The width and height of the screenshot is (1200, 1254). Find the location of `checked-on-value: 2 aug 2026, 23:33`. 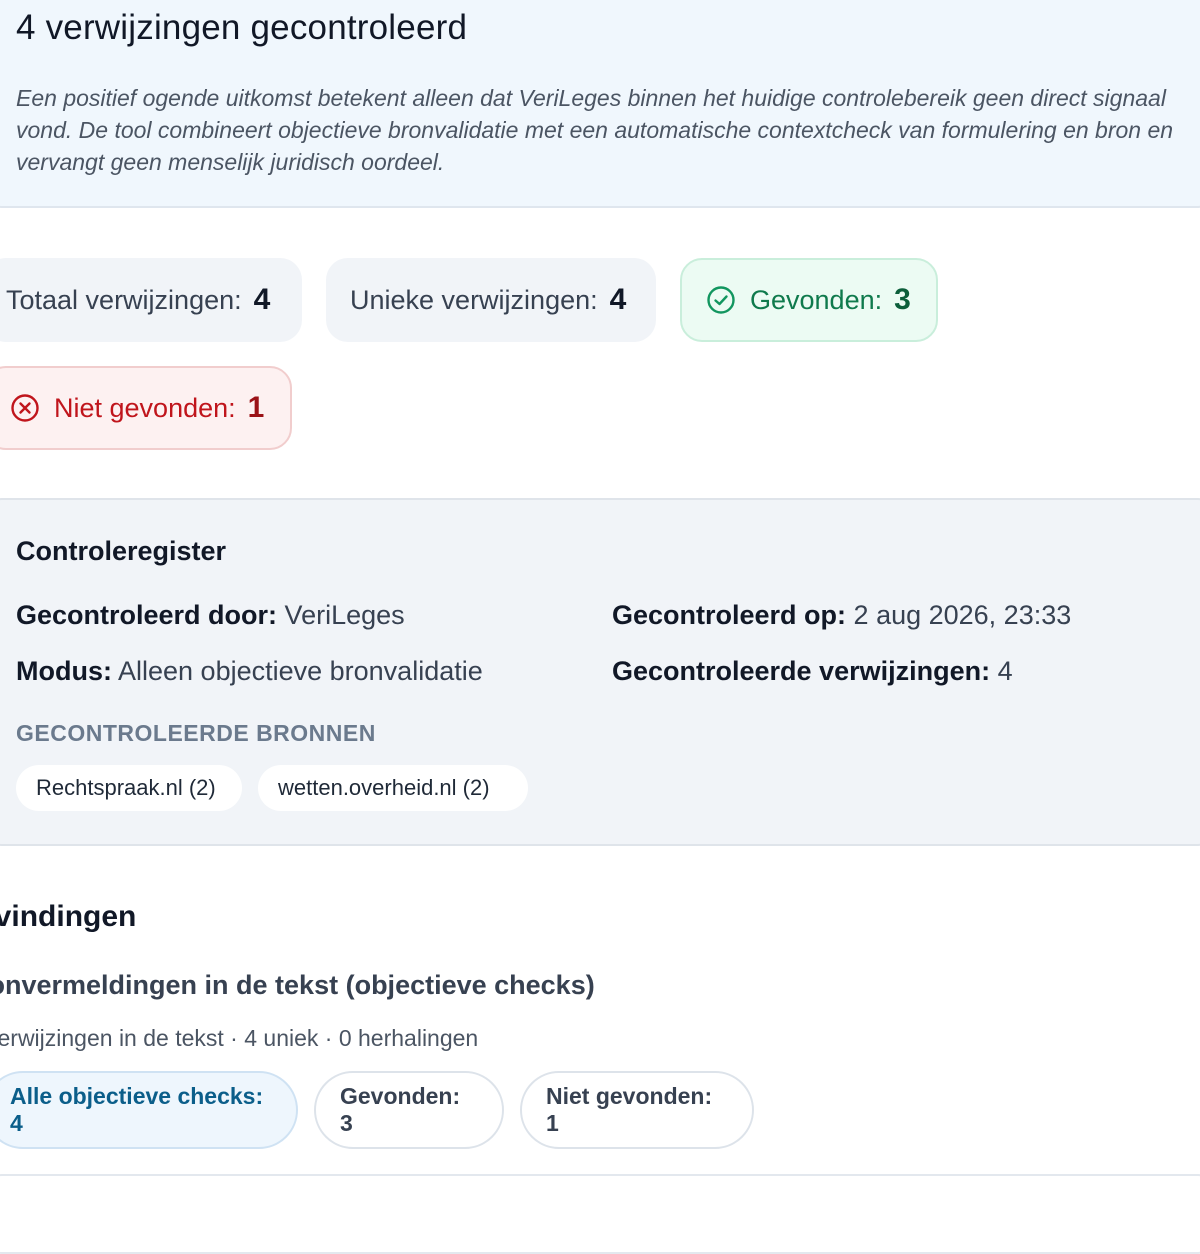

checked-on-value: 2 aug 2026, 23:33 is located at coordinates (962, 615).